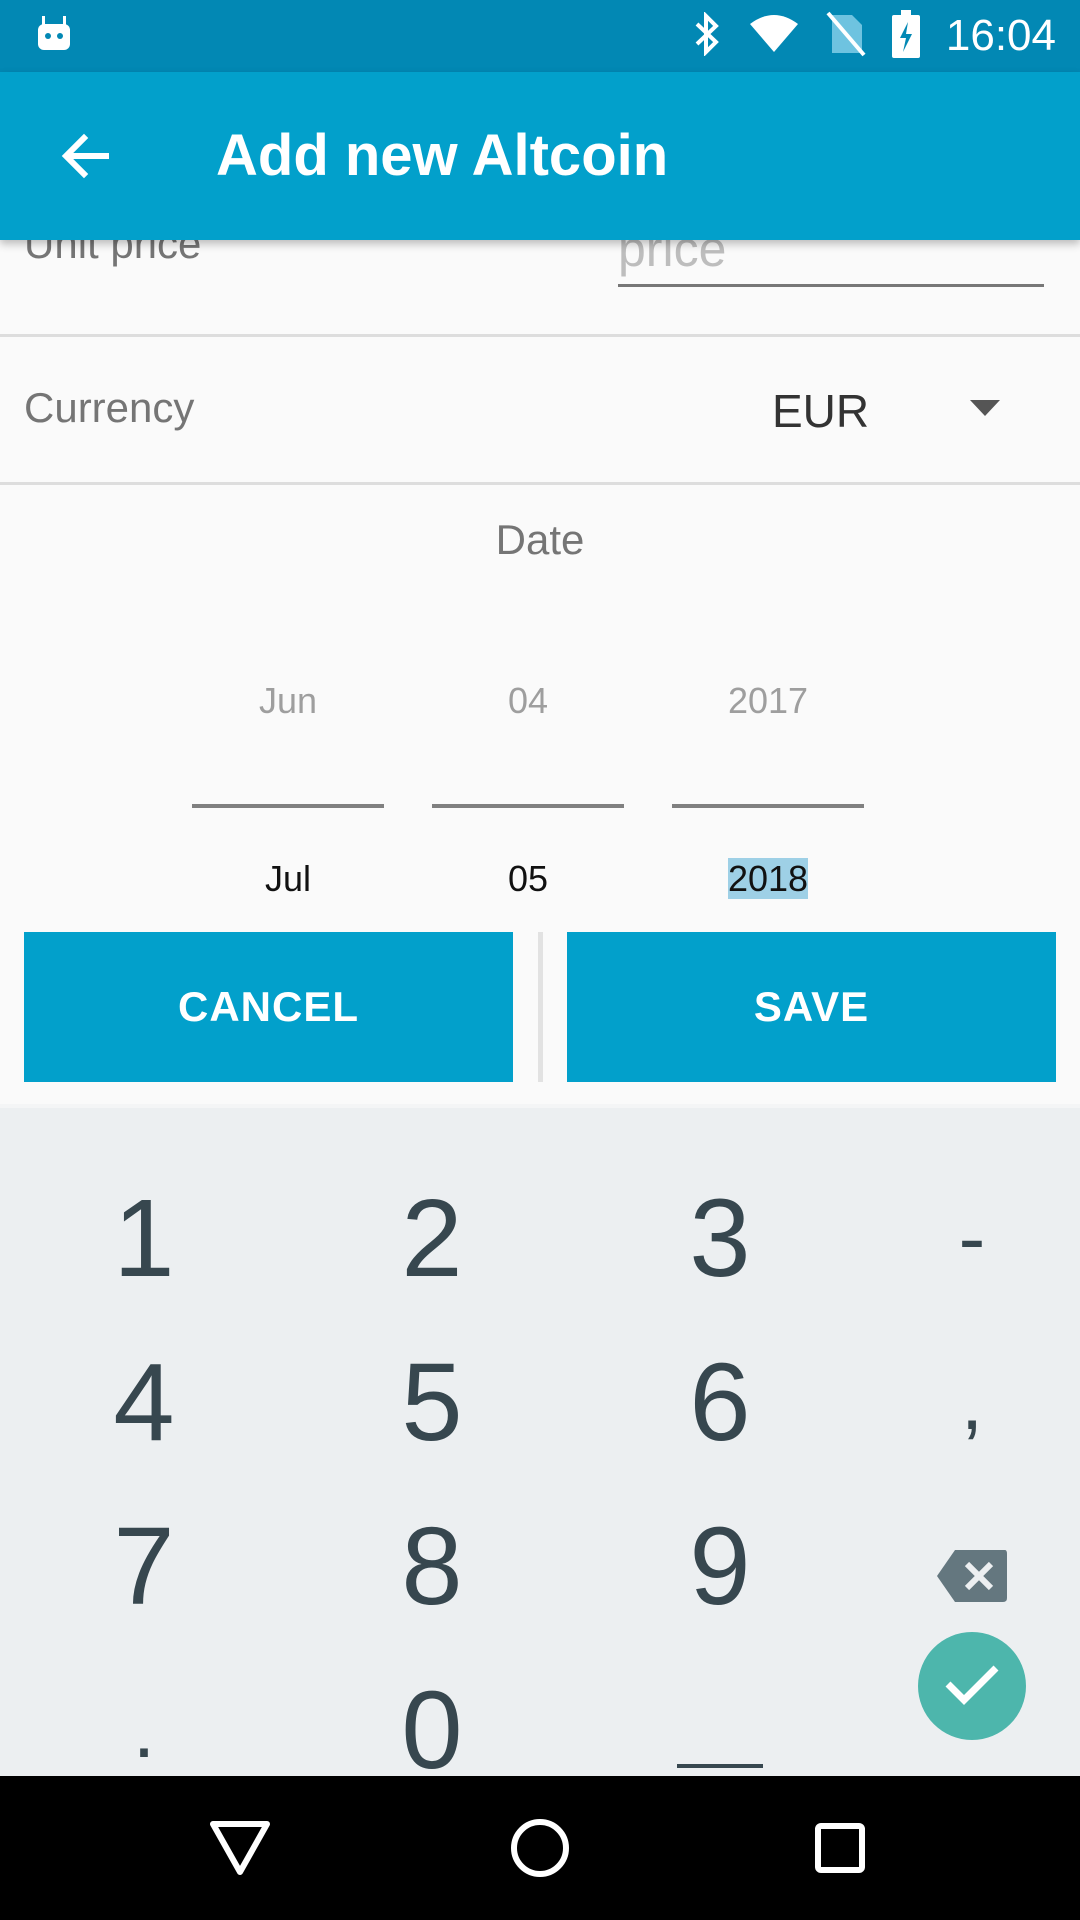 This screenshot has width=1080, height=1920. Describe the element at coordinates (432, 1402) in the screenshot. I see `key-5: 5` at that location.